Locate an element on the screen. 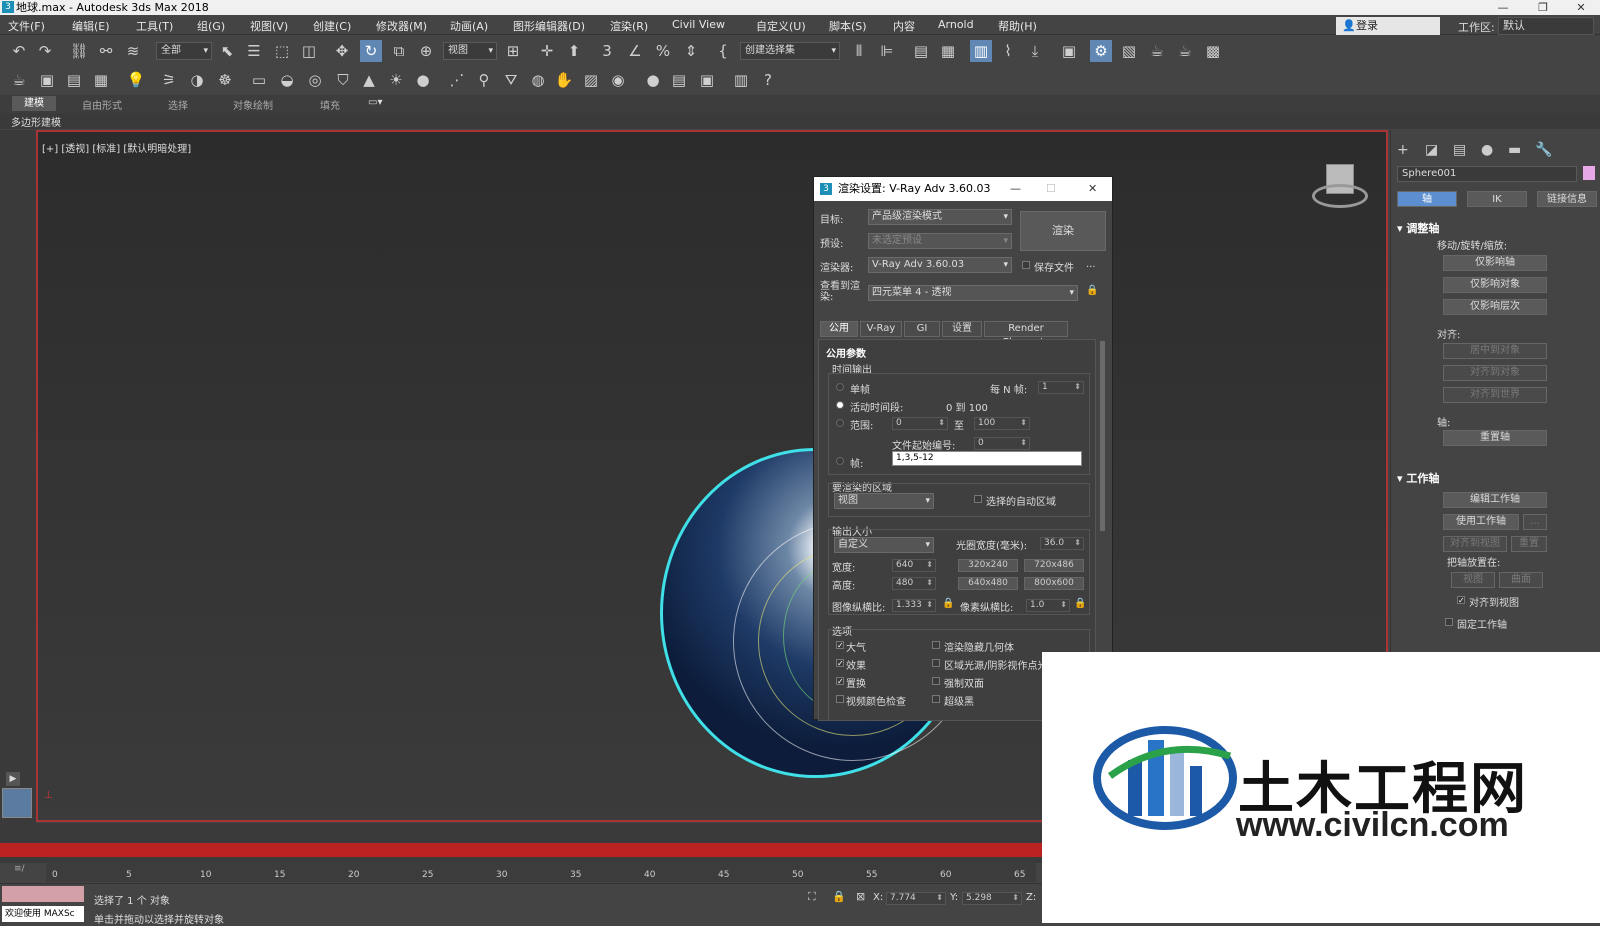  common-params-title: 公用参数 is located at coordinates (846, 352).